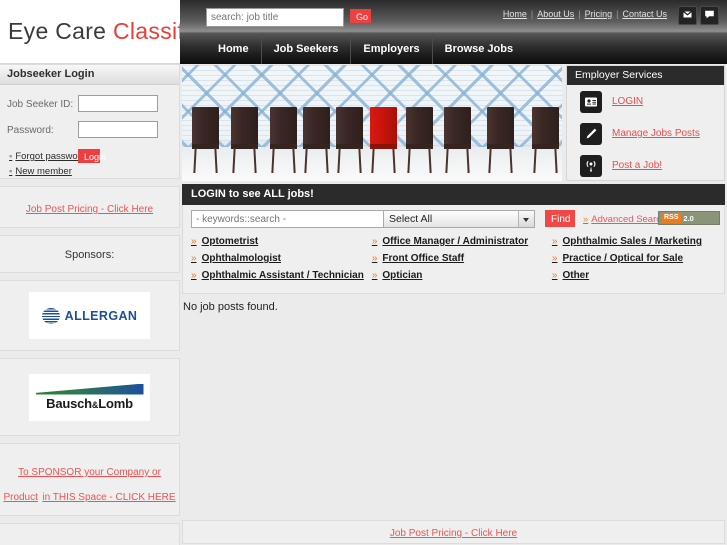 The width and height of the screenshot is (727, 545). I want to click on chair-highlighted, so click(383, 140).